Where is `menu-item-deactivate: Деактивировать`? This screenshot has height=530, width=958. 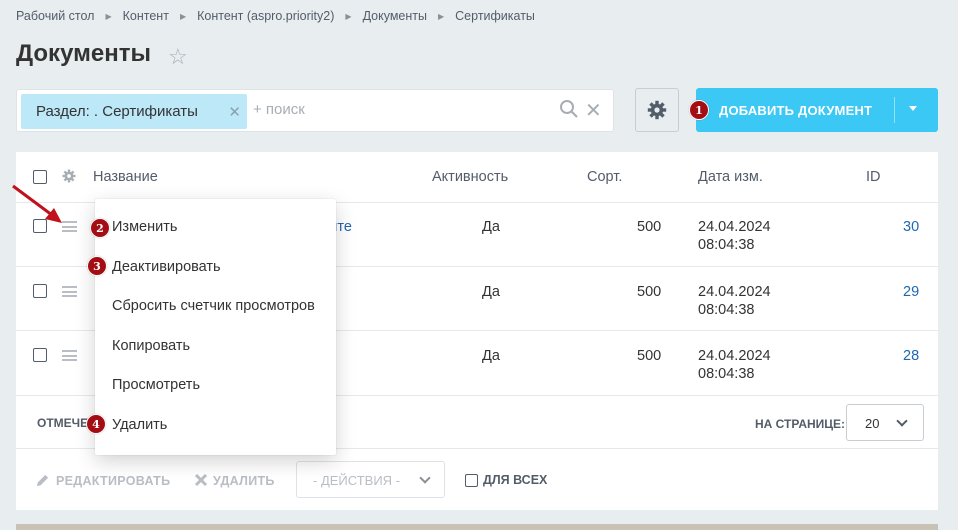
menu-item-deactivate: Деактивировать is located at coordinates (166, 267).